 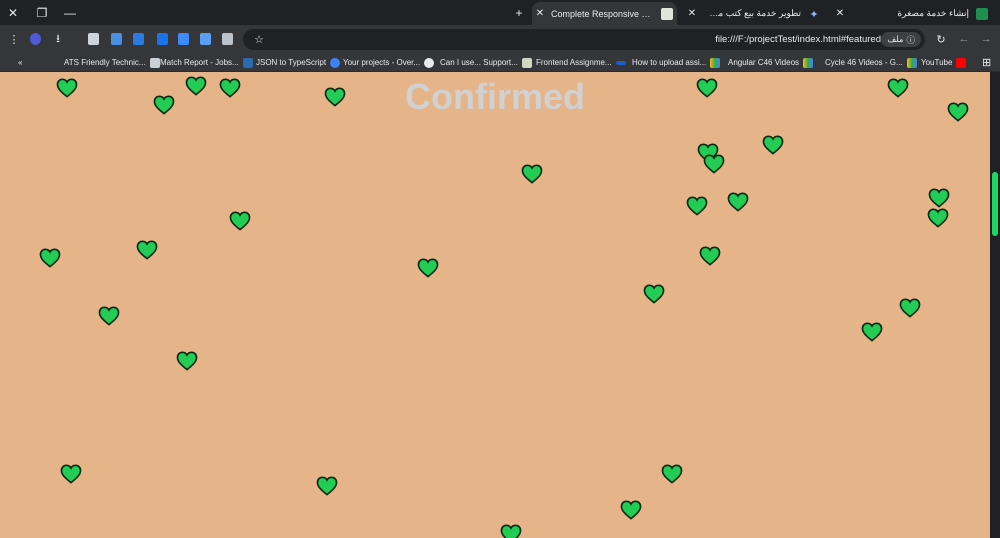 I want to click on new-tab-button: +, so click(x=519, y=12).